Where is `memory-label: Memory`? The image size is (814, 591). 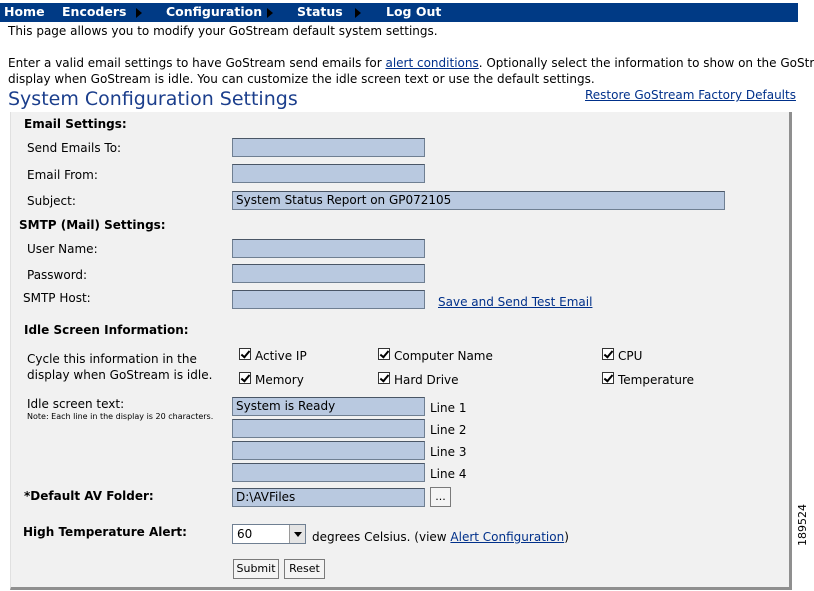 memory-label: Memory is located at coordinates (279, 380).